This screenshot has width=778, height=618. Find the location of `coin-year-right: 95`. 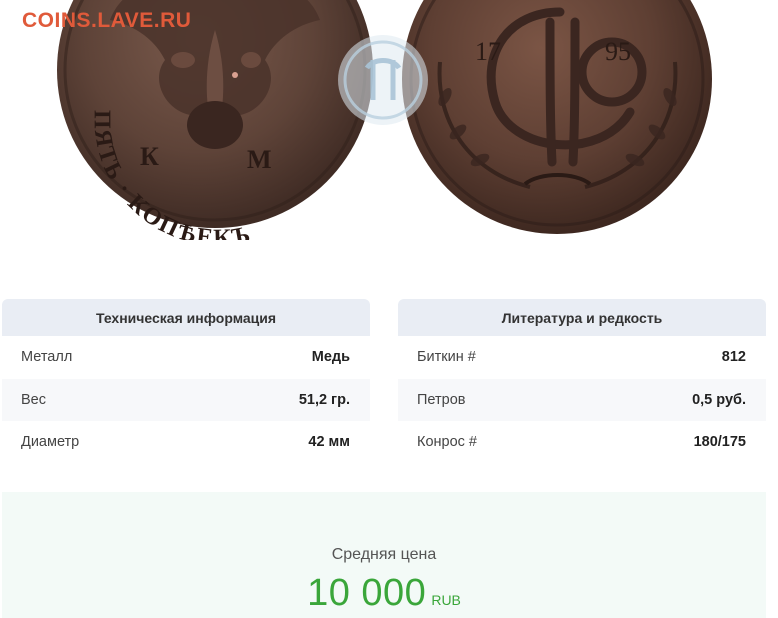

coin-year-right: 95 is located at coordinates (618, 51).